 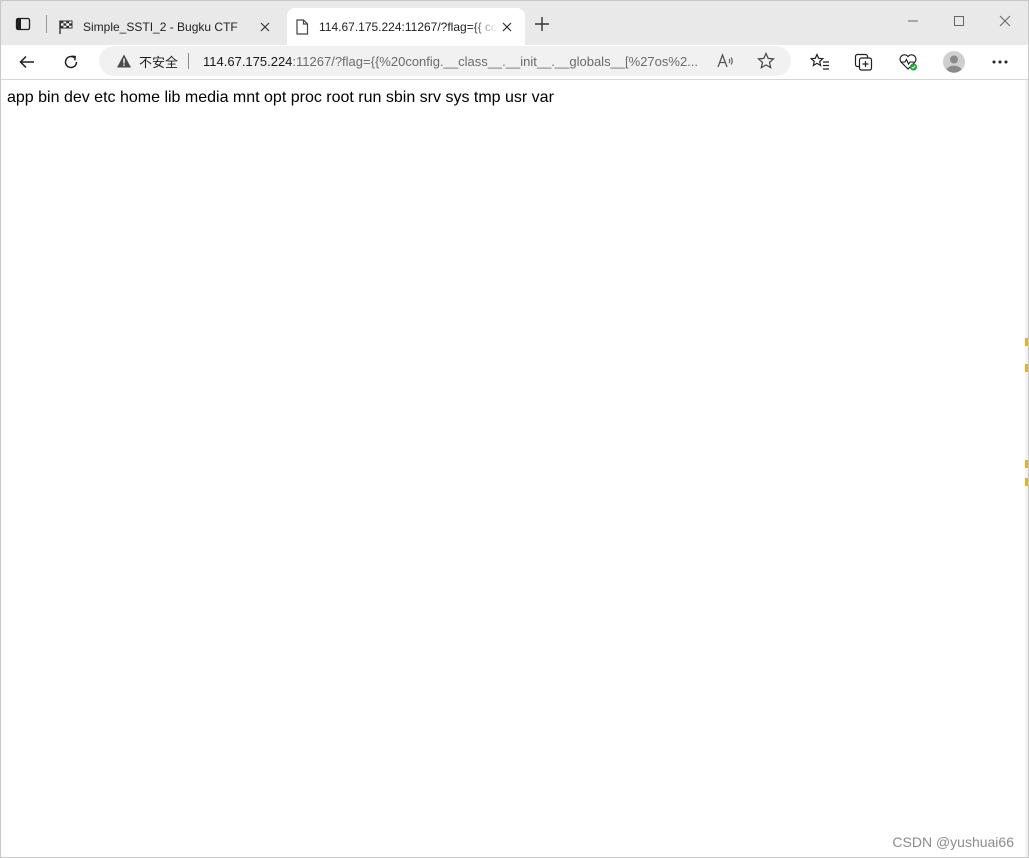 What do you see at coordinates (160, 26) in the screenshot?
I see `tab-title: Simple_SSTI_2 - Bugku CTF` at bounding box center [160, 26].